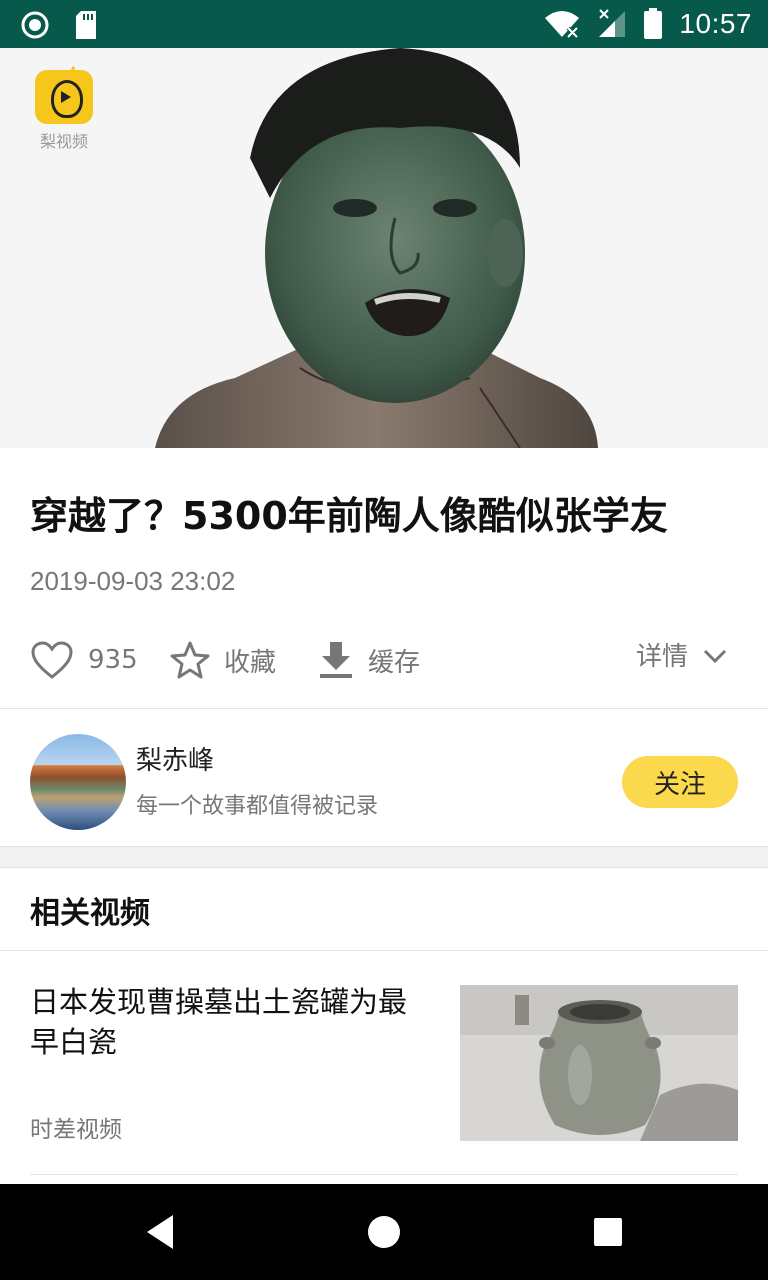 The width and height of the screenshot is (768, 1280). Describe the element at coordinates (680, 782) in the screenshot. I see `follow-button: 关注` at that location.